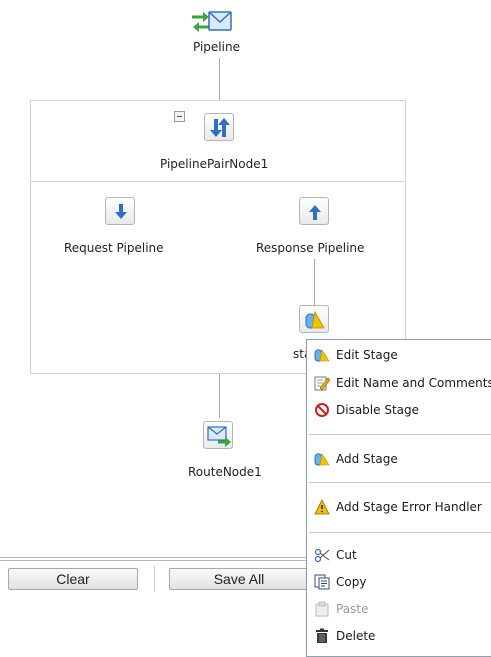  Describe the element at coordinates (322, 507) in the screenshot. I see `warning-icon` at that location.